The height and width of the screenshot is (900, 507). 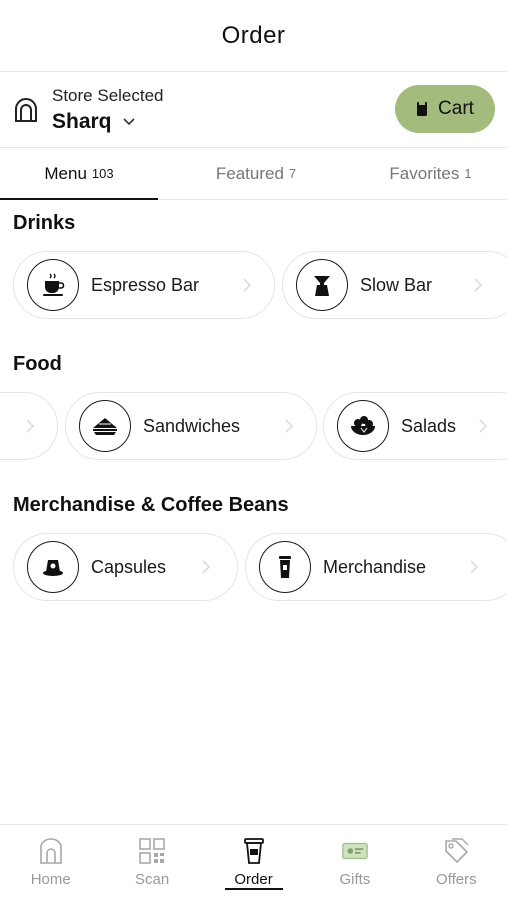 I want to click on nav-gifts: Gifts, so click(x=354, y=862).